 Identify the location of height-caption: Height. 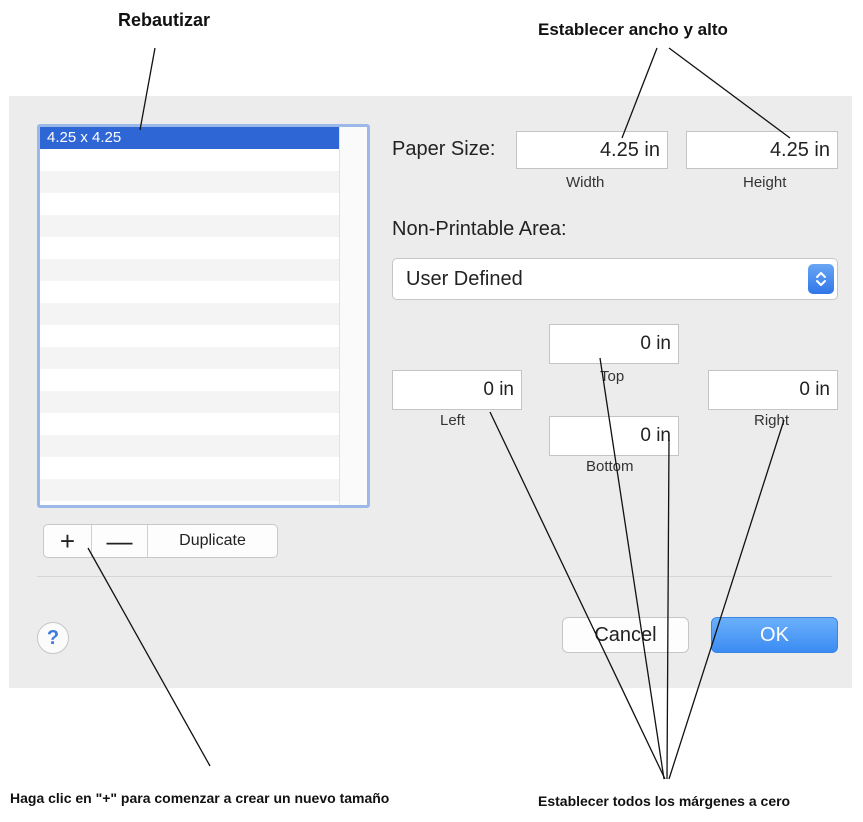
(765, 182).